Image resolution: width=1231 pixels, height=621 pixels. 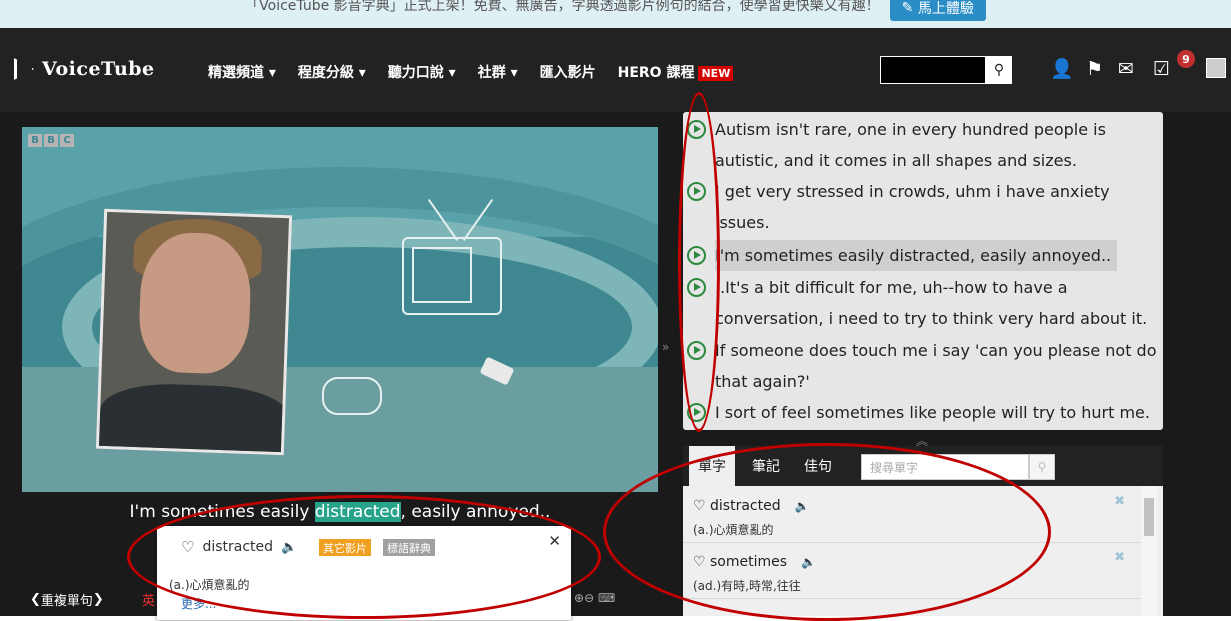 I want to click on tv-drawing, so click(x=452, y=276).